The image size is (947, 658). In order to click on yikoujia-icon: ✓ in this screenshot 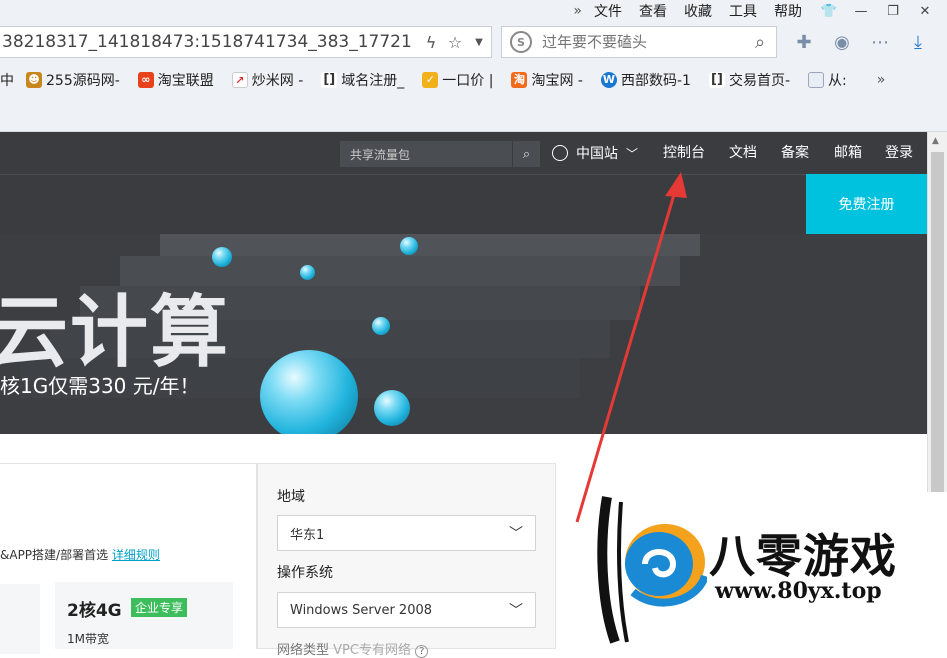, I will do `click(430, 80)`.